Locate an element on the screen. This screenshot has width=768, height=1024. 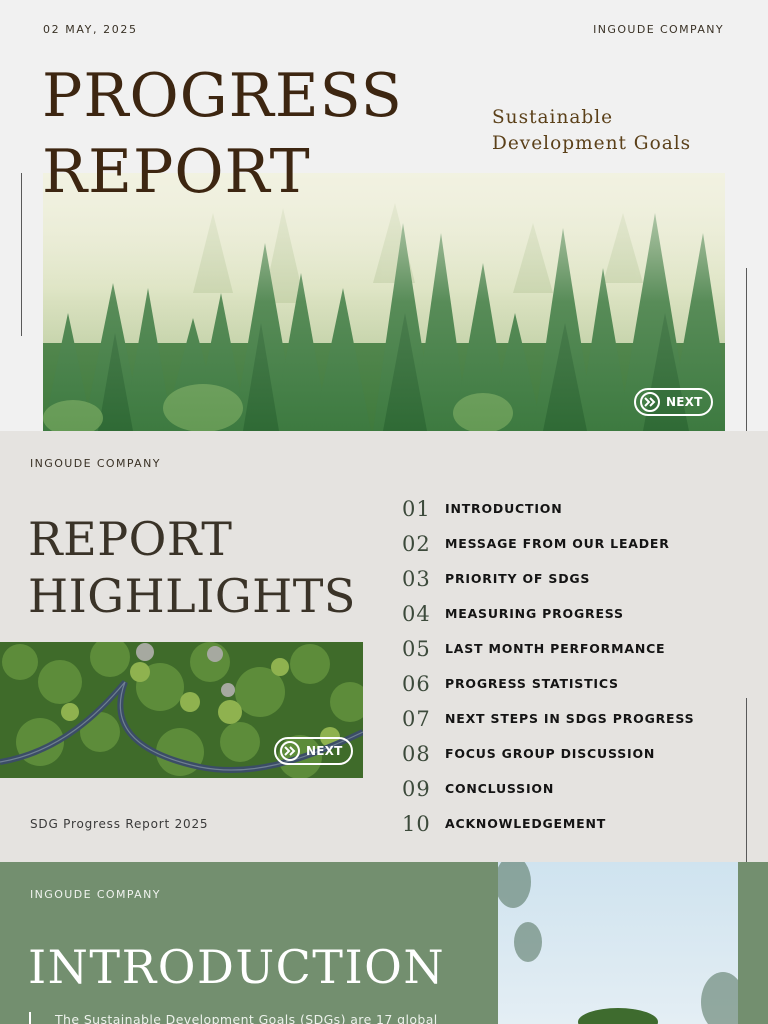
toc-number: 07 is located at coordinates (416, 718).